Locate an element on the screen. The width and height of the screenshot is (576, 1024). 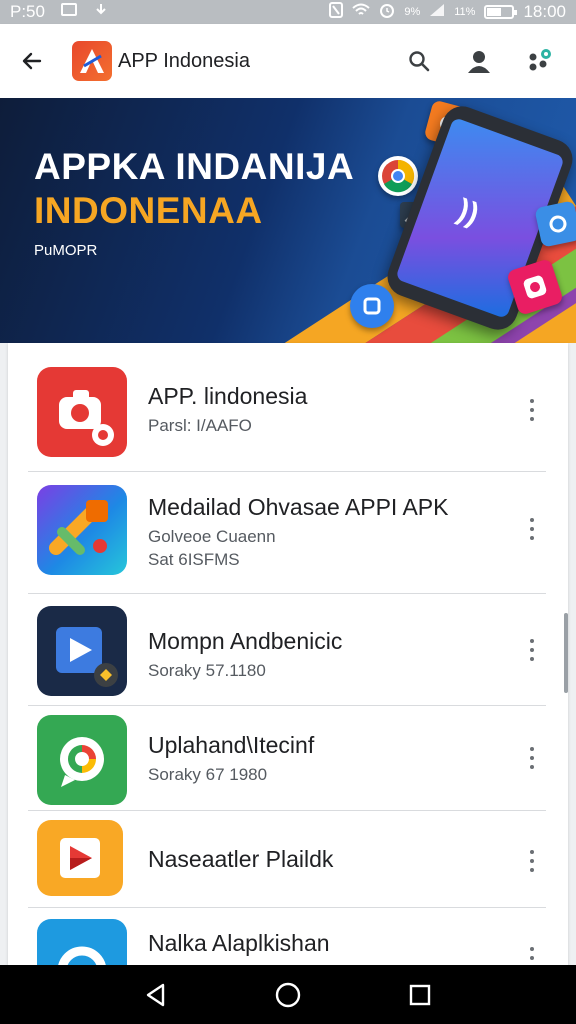
search-app-icon is located at coordinates (82, 942).